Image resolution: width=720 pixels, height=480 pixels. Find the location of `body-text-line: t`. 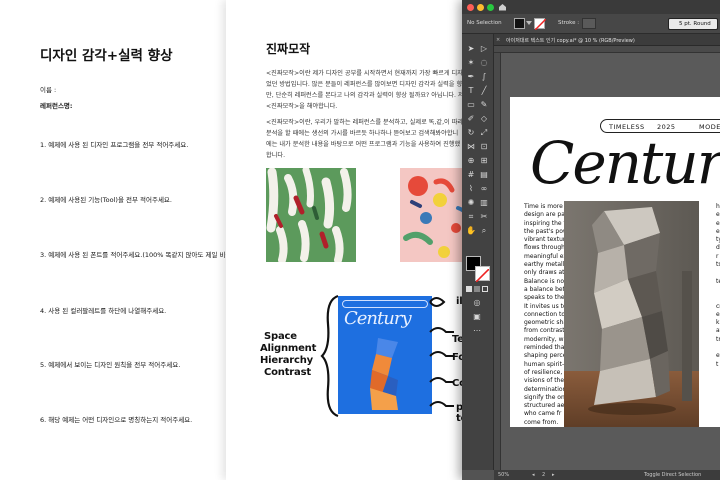

body-text-line: t is located at coordinates (717, 364).